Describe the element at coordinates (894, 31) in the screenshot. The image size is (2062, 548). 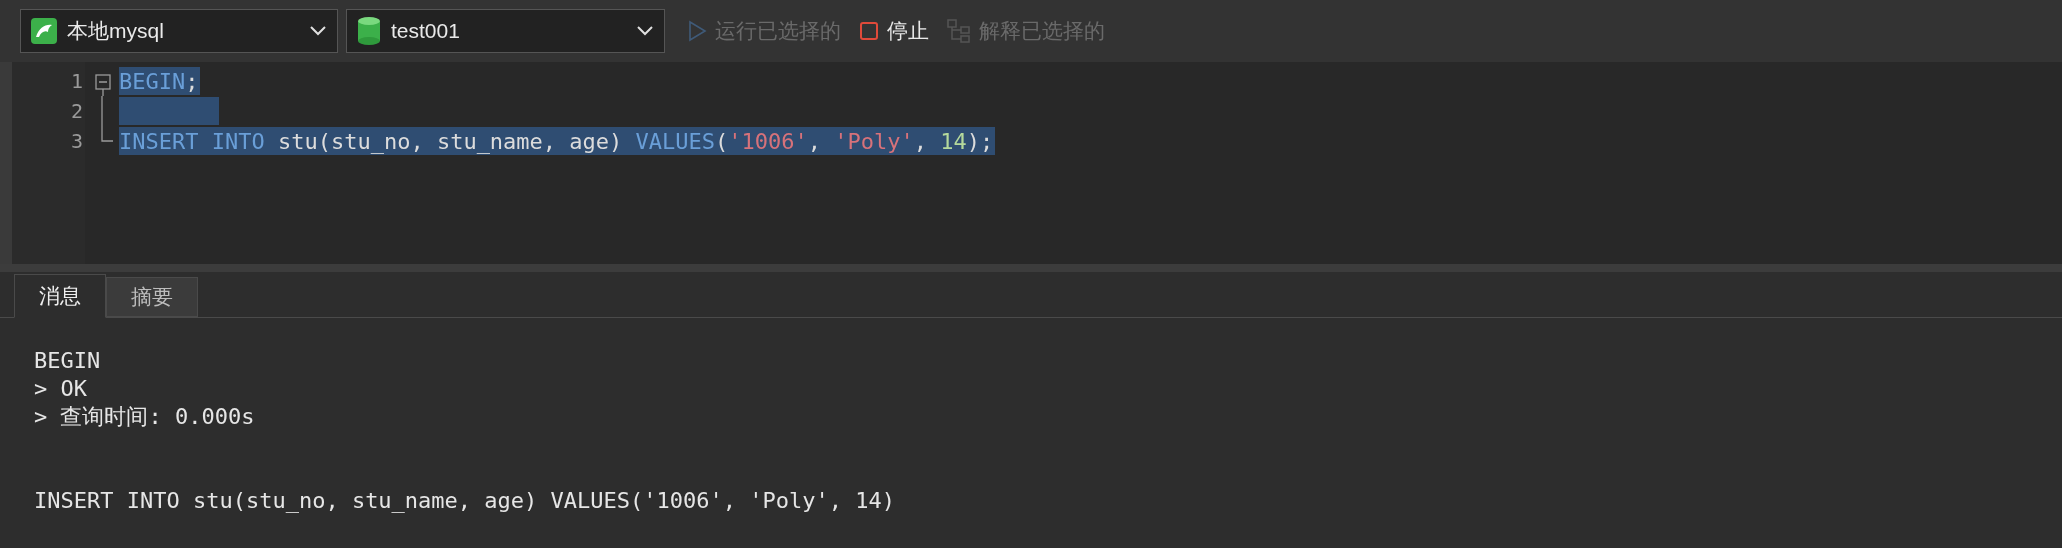
I see `stop-button: 停止` at that location.